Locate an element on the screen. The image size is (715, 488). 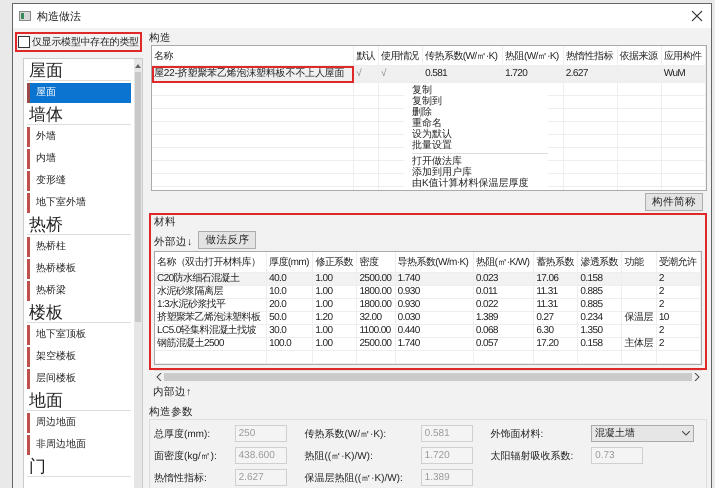
table-cell: 屋22-挤塑聚苯乙烯泡沫塑料板不不上人屋面 is located at coordinates (253, 74).